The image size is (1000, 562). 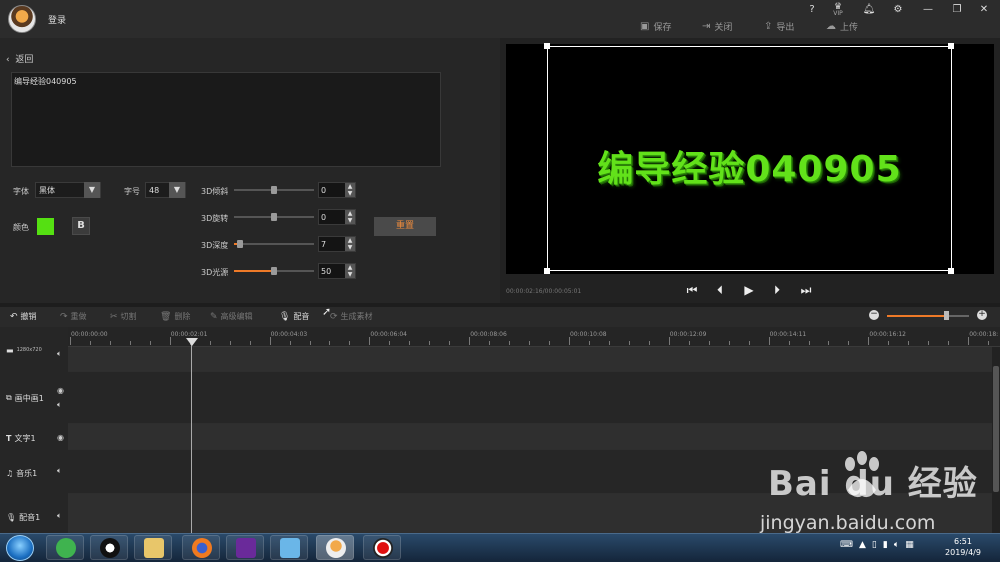 I want to click on advanced-edit-button: ✎ 高级编辑, so click(x=231, y=316).